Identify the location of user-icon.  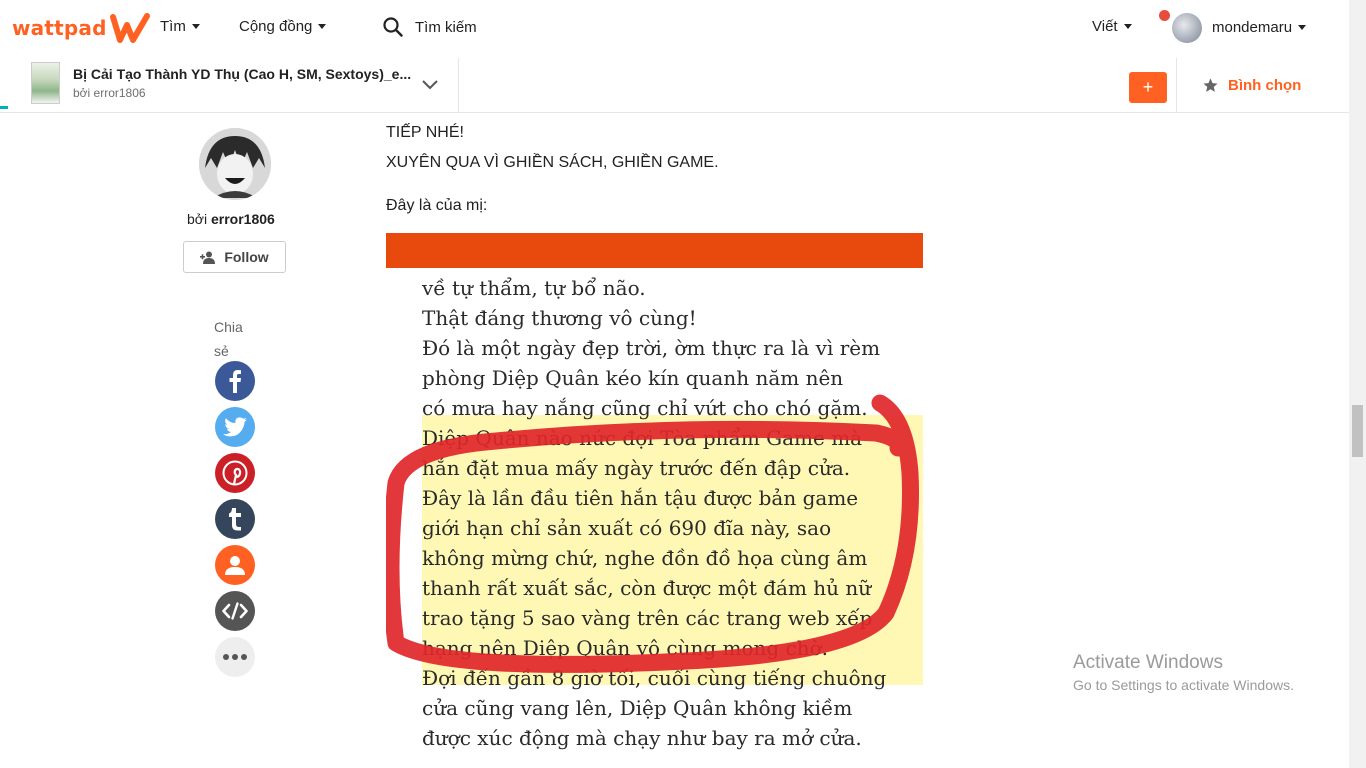
(235, 565).